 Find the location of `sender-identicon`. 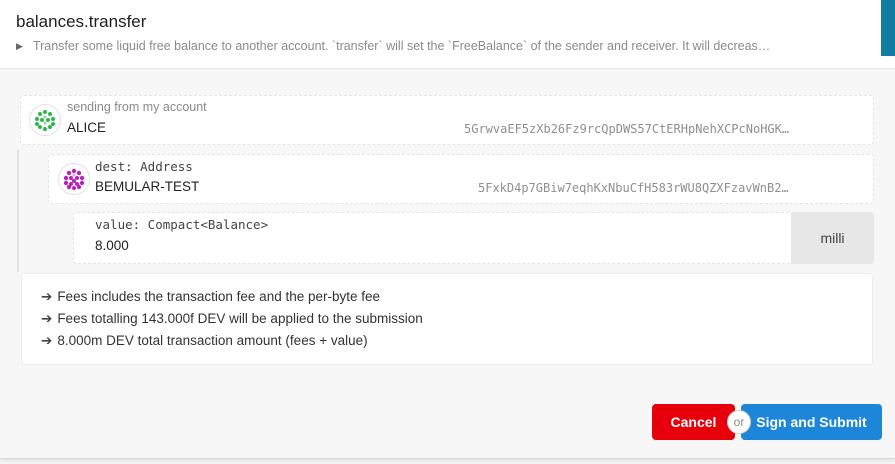

sender-identicon is located at coordinates (45, 120).